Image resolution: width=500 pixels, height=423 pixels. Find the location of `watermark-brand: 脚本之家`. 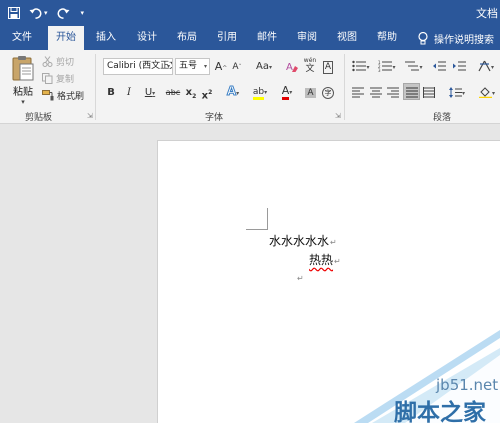

watermark-brand: 脚本之家 is located at coordinates (440, 411).